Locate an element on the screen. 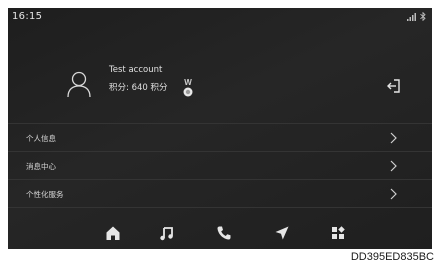  watermark-code: DD395ED835BC is located at coordinates (392, 257).